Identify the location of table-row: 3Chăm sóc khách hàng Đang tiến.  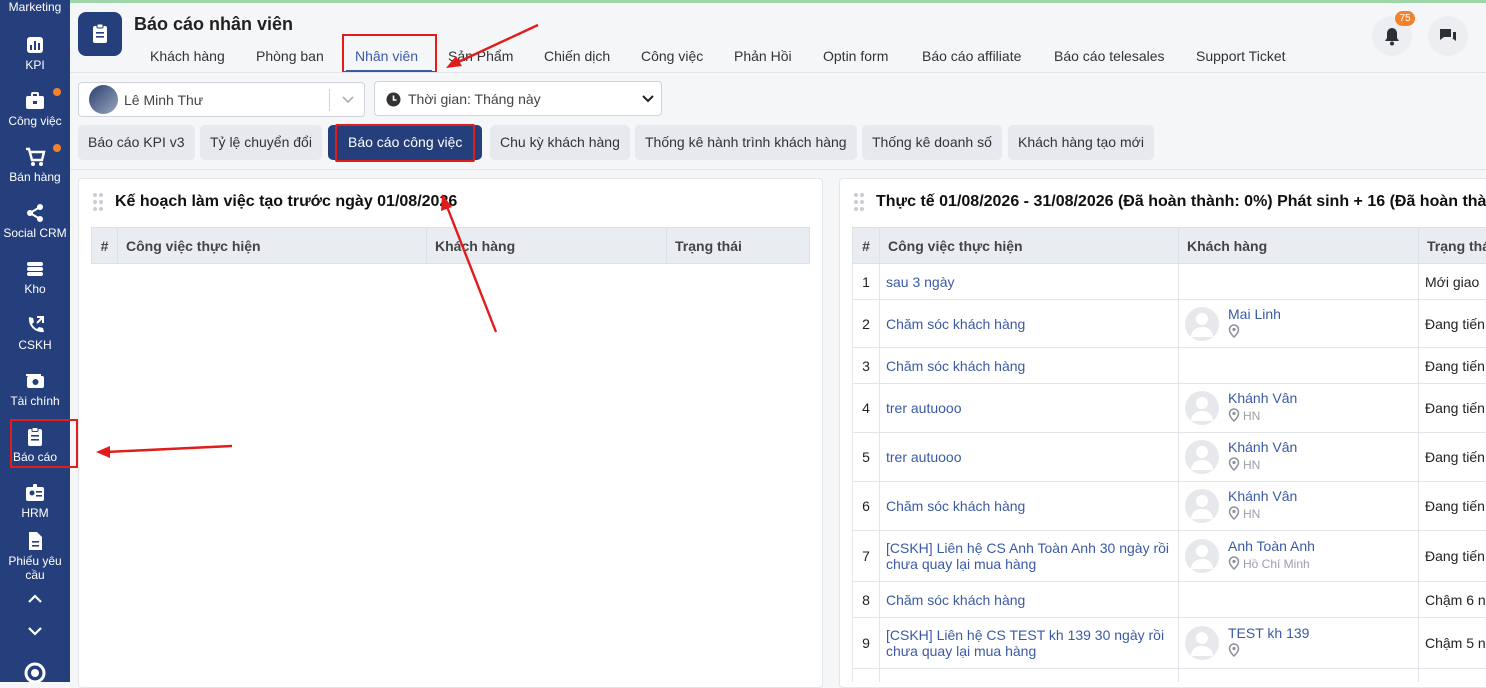
(1169, 366).